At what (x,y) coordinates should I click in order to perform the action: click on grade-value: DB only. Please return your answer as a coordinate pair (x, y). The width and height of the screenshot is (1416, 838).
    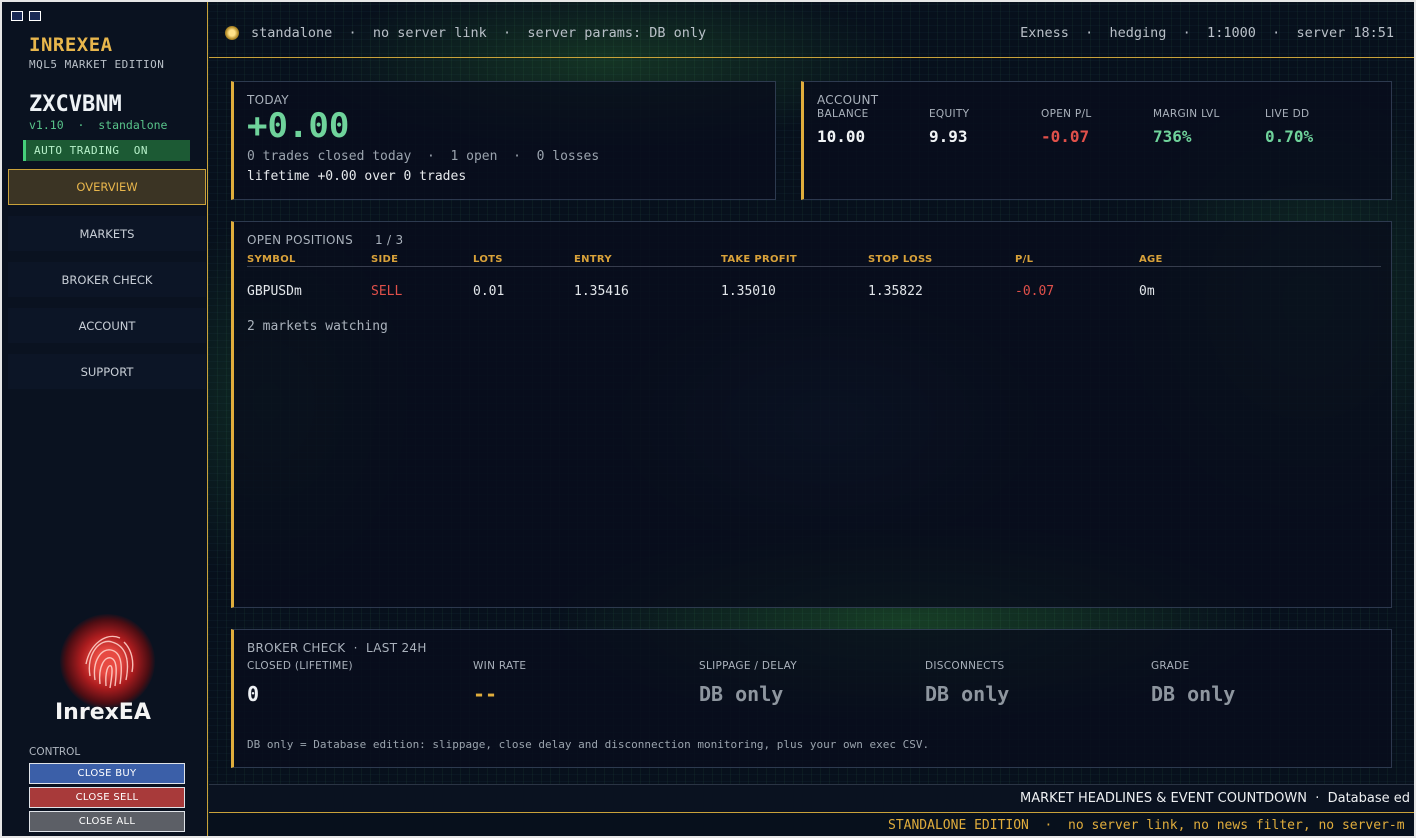
    Looking at the image, I should click on (1193, 694).